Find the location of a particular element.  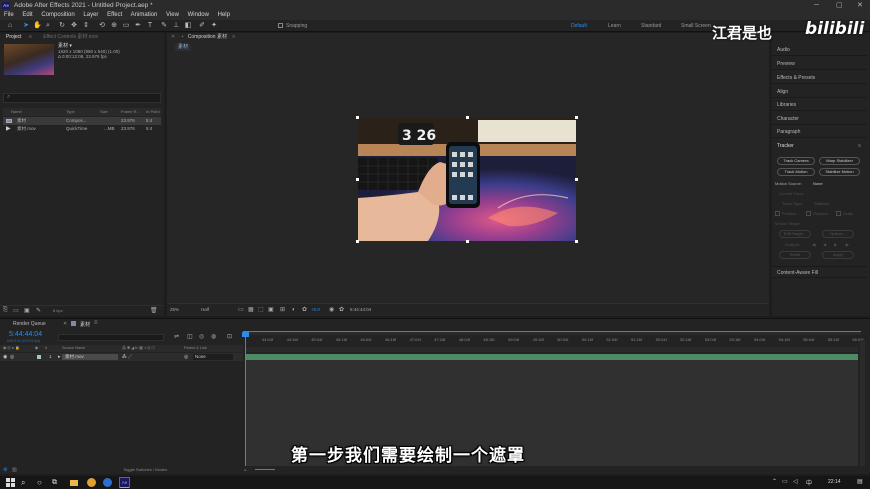

effect-controls-tab: Effect Controls 素材.mov is located at coordinates (70, 37).